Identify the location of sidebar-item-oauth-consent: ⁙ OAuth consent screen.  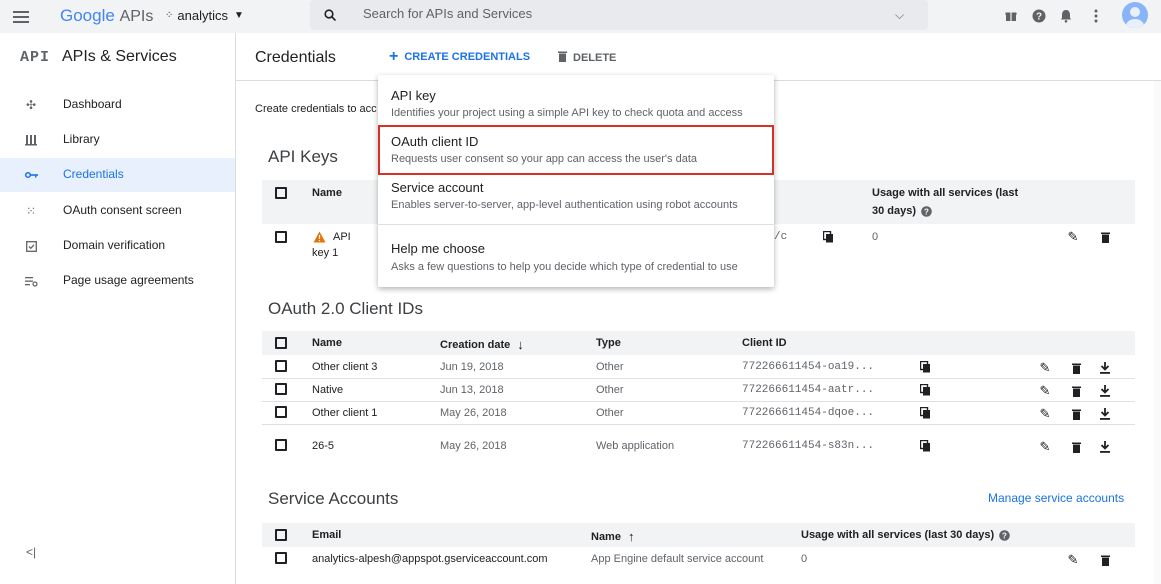
(117, 211).